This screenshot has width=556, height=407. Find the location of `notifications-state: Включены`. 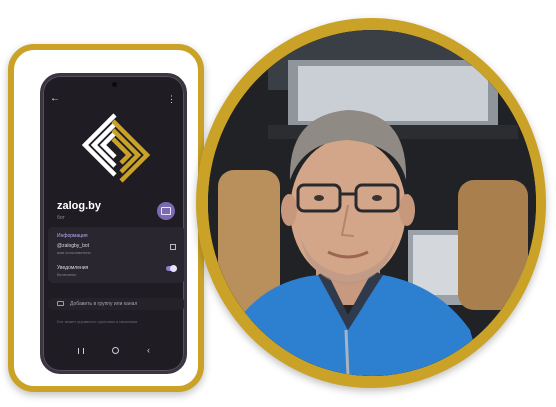

notifications-state: Включены is located at coordinates (67, 274).